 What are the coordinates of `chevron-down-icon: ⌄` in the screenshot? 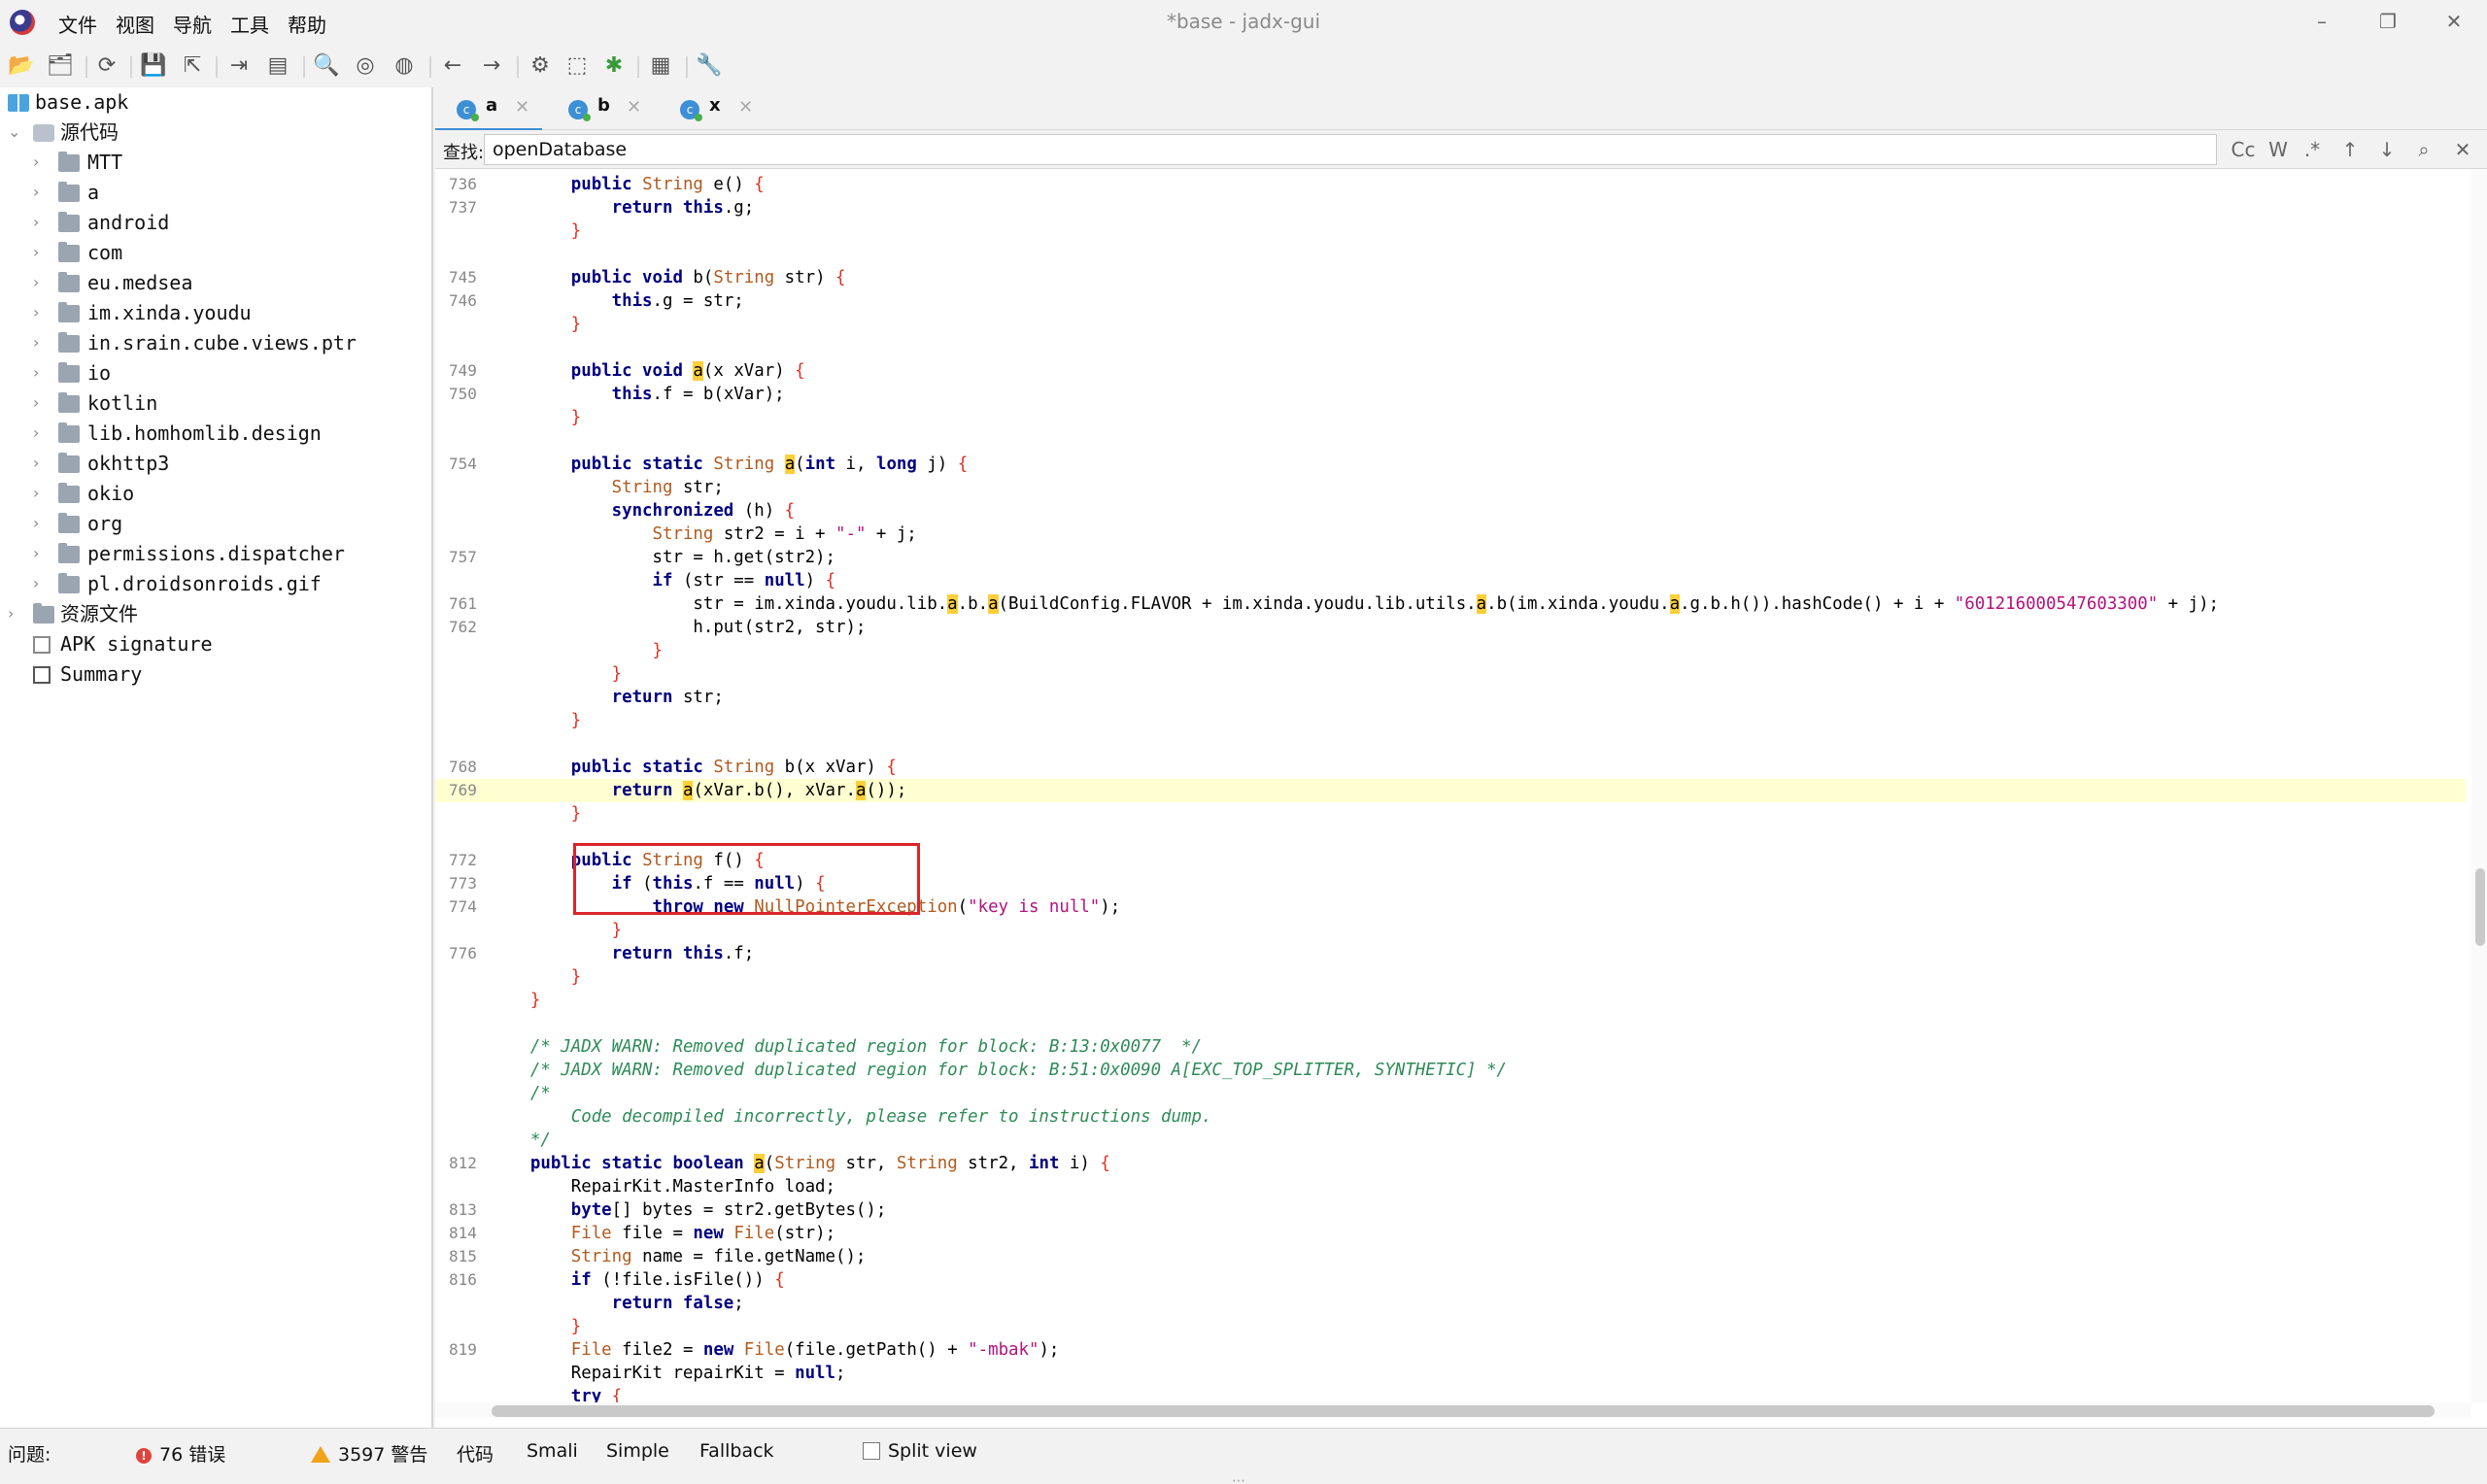 It's located at (15, 132).